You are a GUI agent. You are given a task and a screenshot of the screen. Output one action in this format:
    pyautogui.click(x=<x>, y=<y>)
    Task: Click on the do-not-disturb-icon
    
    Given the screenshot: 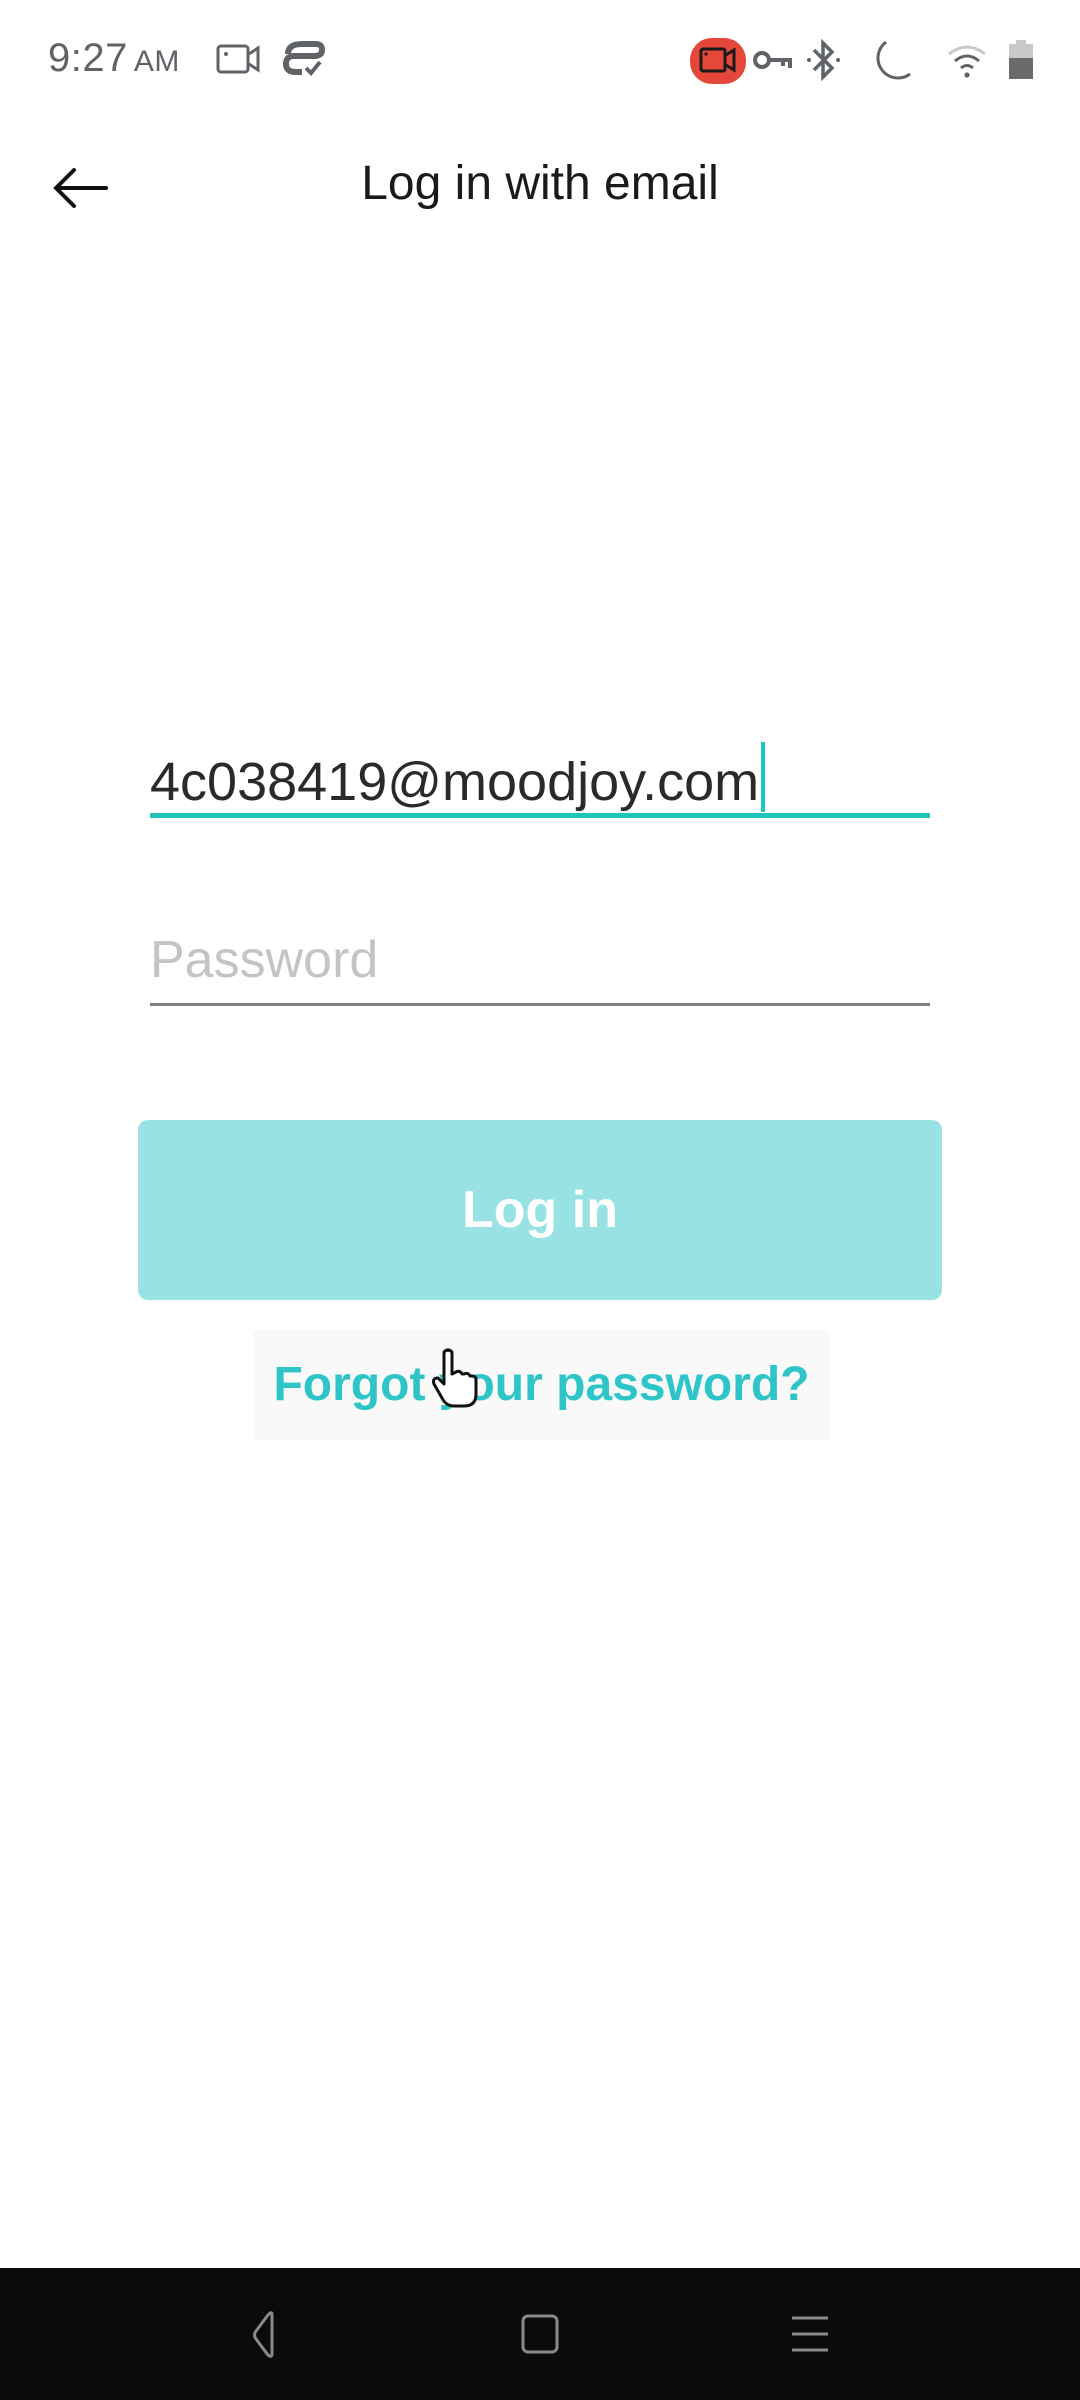 What is the action you would take?
    pyautogui.click(x=893, y=60)
    